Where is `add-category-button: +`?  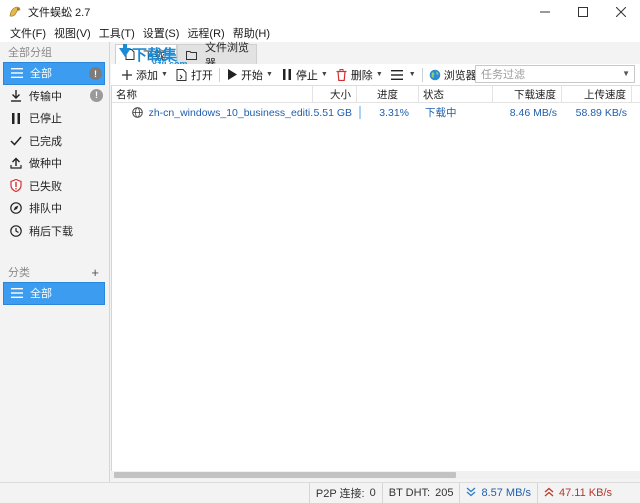
add-category-button: + is located at coordinates (95, 272).